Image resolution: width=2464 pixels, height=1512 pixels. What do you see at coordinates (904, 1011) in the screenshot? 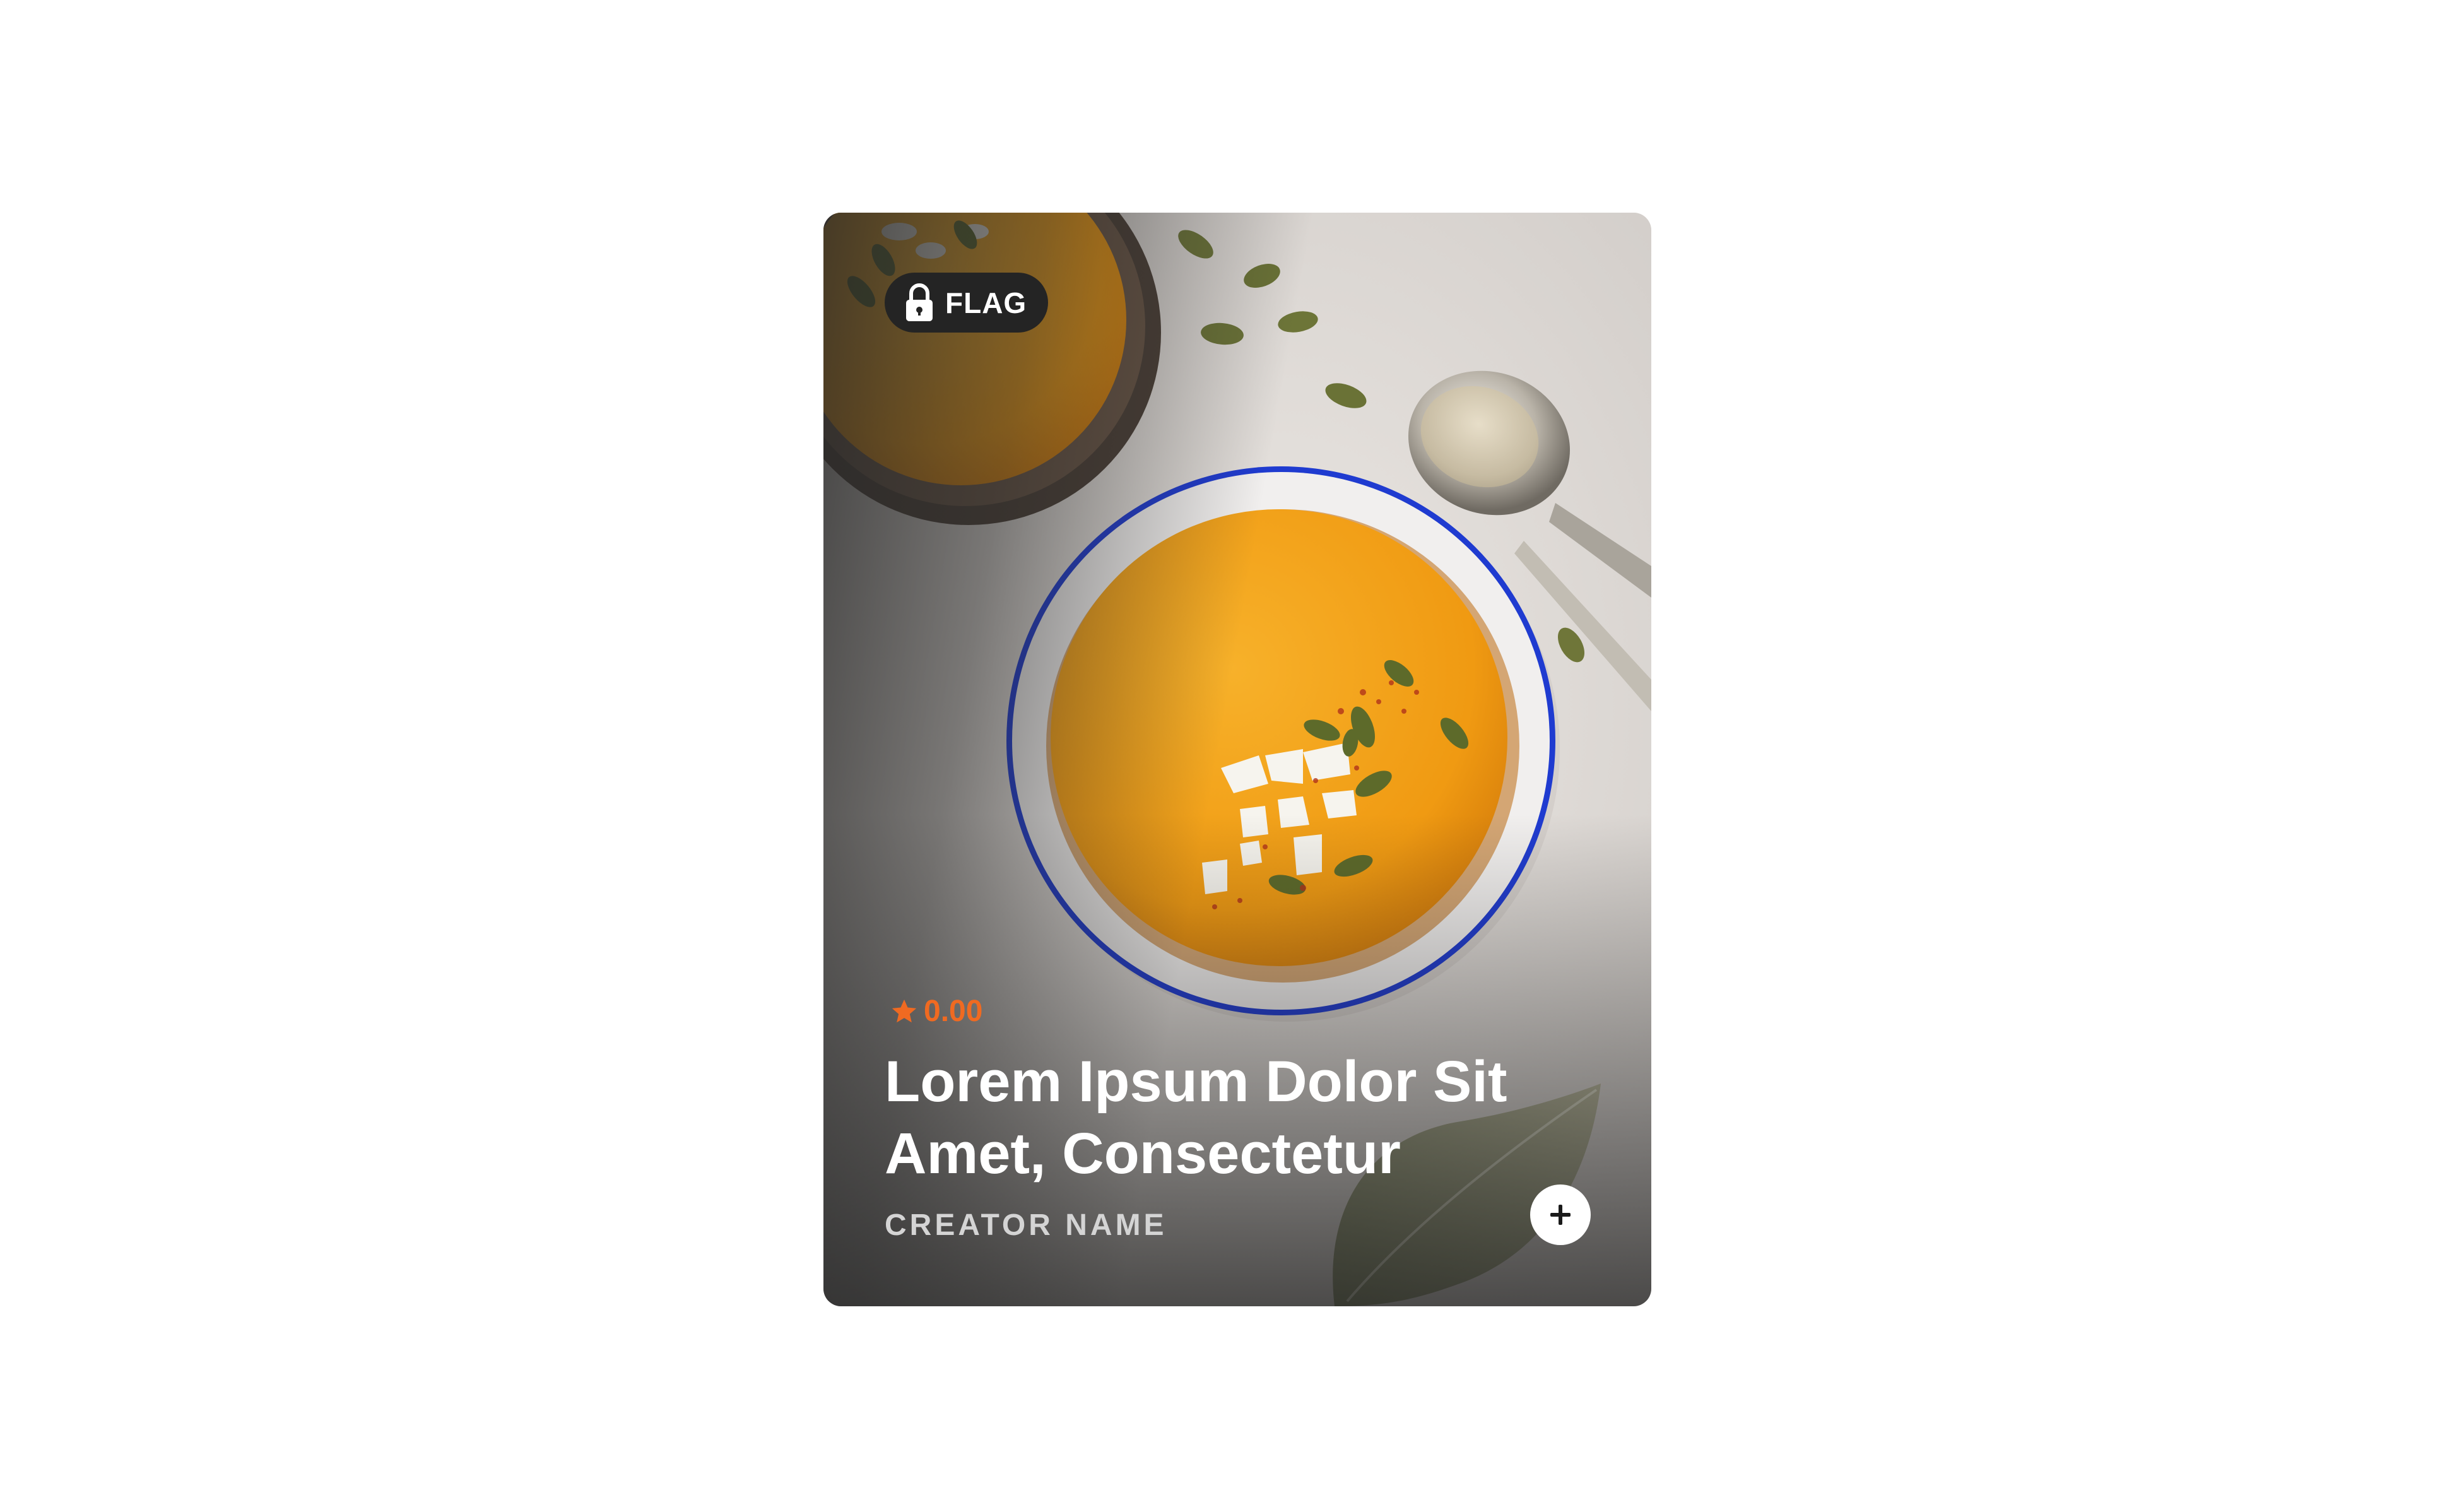
I see `star-icon` at bounding box center [904, 1011].